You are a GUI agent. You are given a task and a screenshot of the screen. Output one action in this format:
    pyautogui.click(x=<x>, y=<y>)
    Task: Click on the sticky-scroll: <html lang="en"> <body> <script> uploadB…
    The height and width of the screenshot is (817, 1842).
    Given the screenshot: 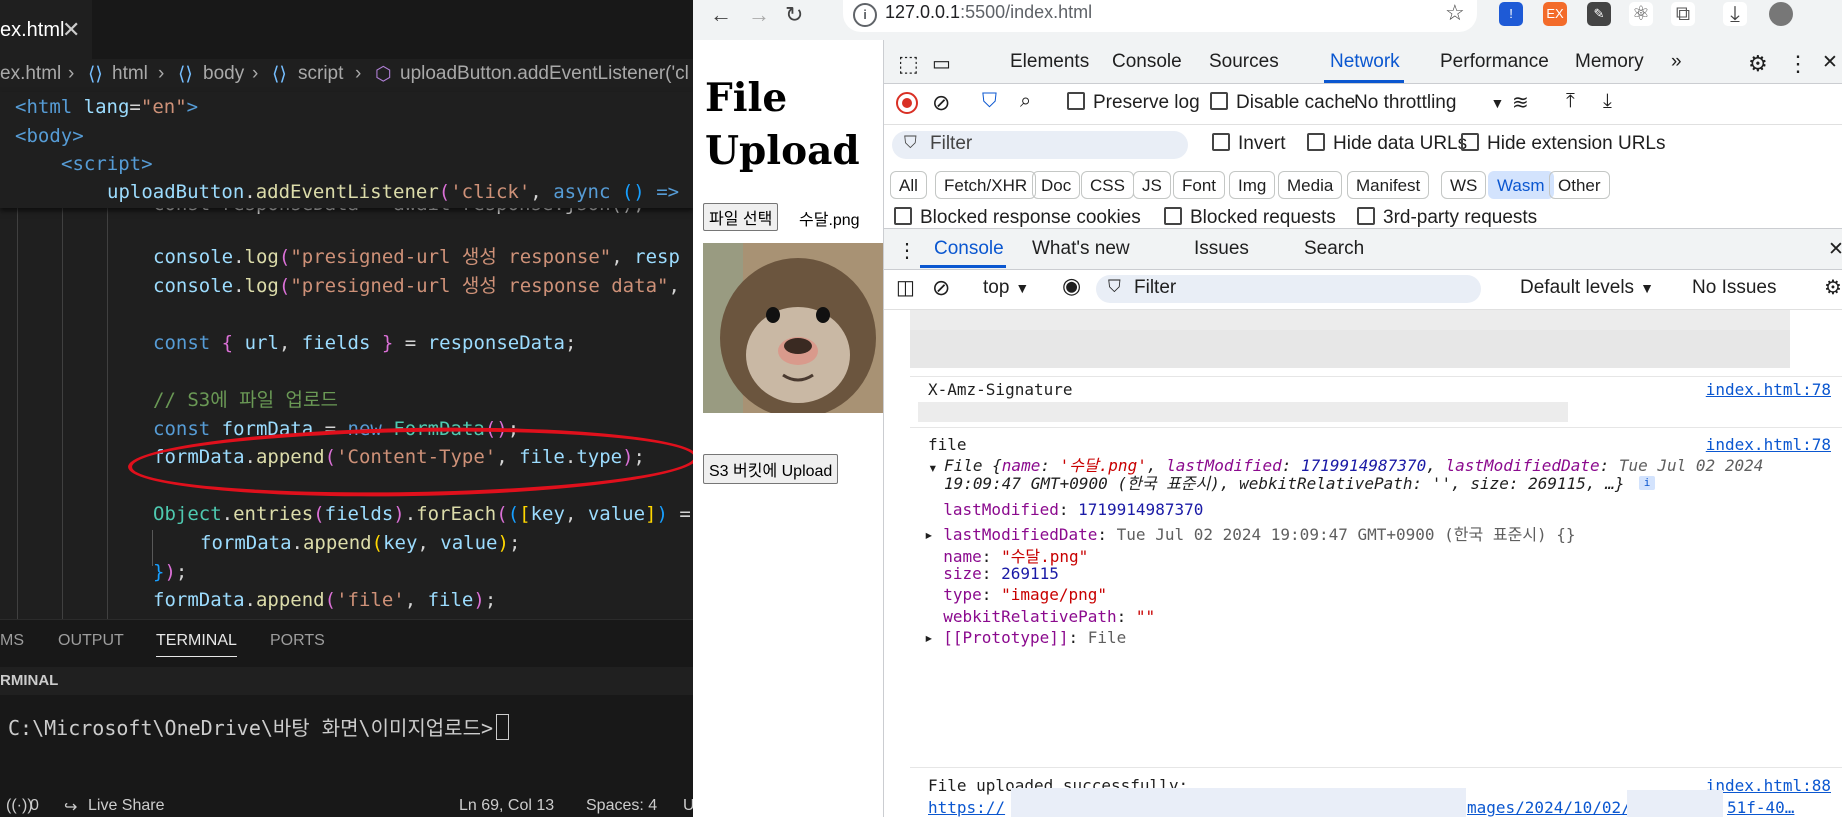 What is the action you would take?
    pyautogui.click(x=346, y=150)
    